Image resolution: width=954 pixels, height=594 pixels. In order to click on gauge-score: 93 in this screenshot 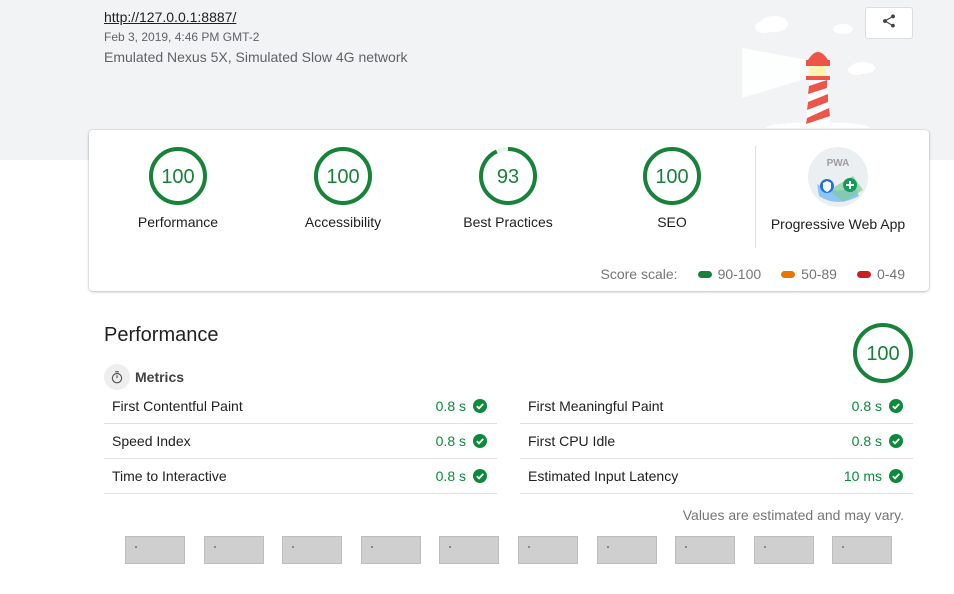, I will do `click(508, 177)`.